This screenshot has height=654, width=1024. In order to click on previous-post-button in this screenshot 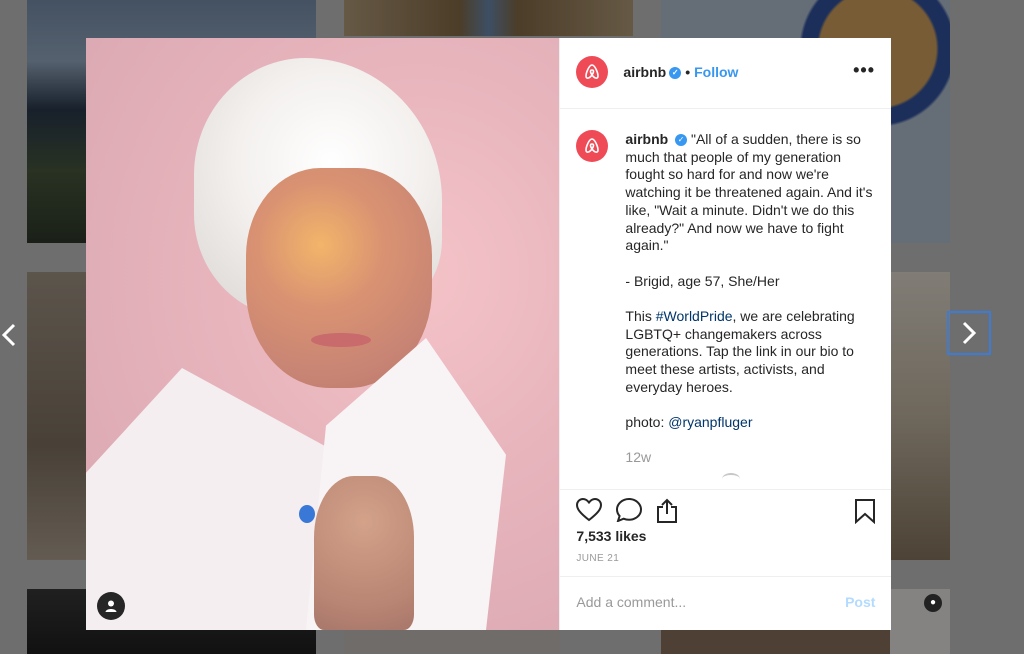, I will do `click(10, 335)`.